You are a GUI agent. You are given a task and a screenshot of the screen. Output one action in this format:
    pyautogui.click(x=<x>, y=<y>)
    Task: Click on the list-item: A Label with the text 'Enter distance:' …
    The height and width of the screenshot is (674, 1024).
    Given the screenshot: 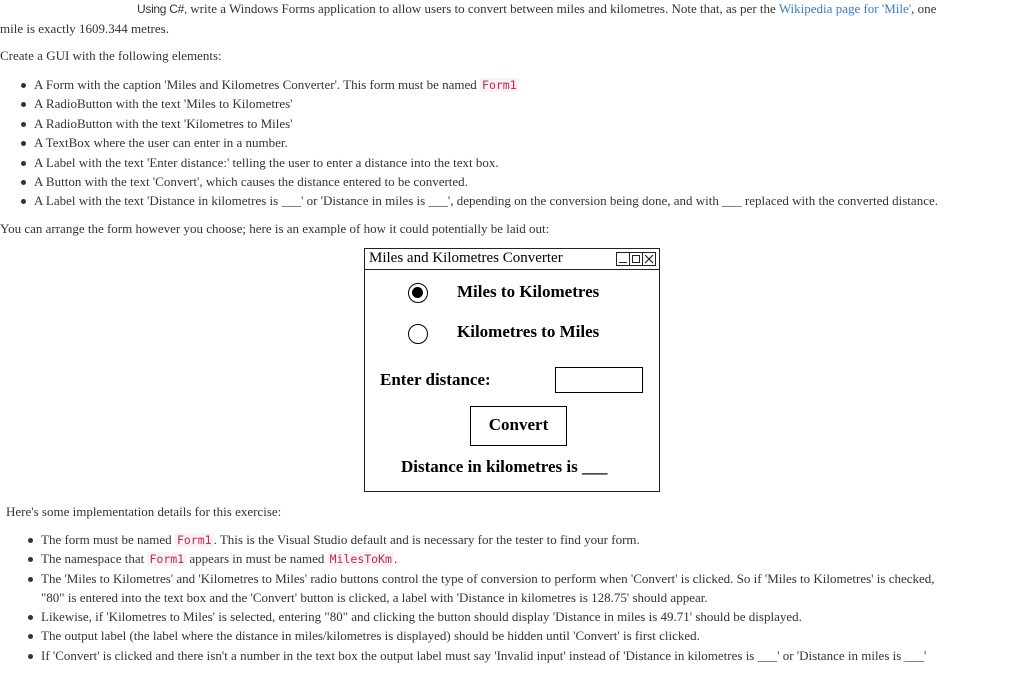 What is the action you would take?
    pyautogui.click(x=479, y=162)
    